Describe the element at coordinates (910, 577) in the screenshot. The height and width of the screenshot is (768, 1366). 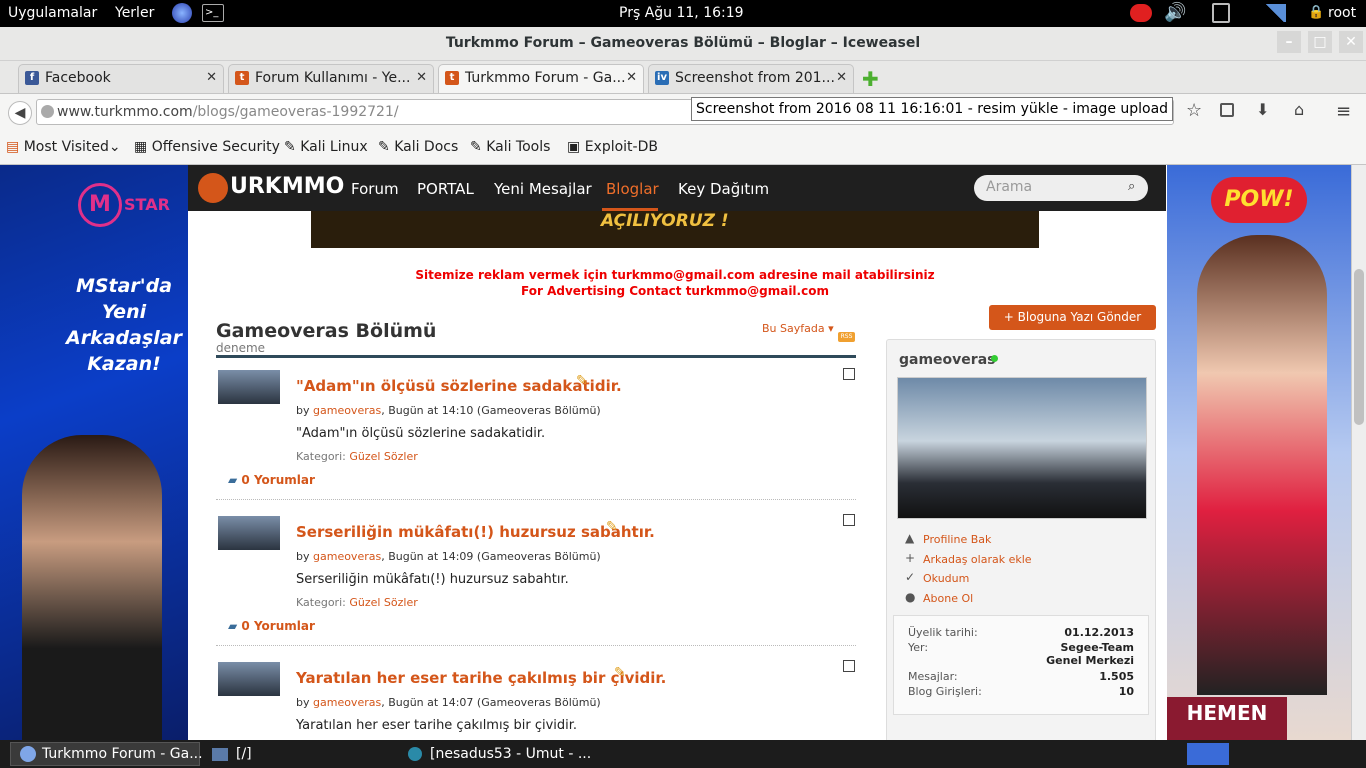
I see `checkmark-icon: ✓` at that location.